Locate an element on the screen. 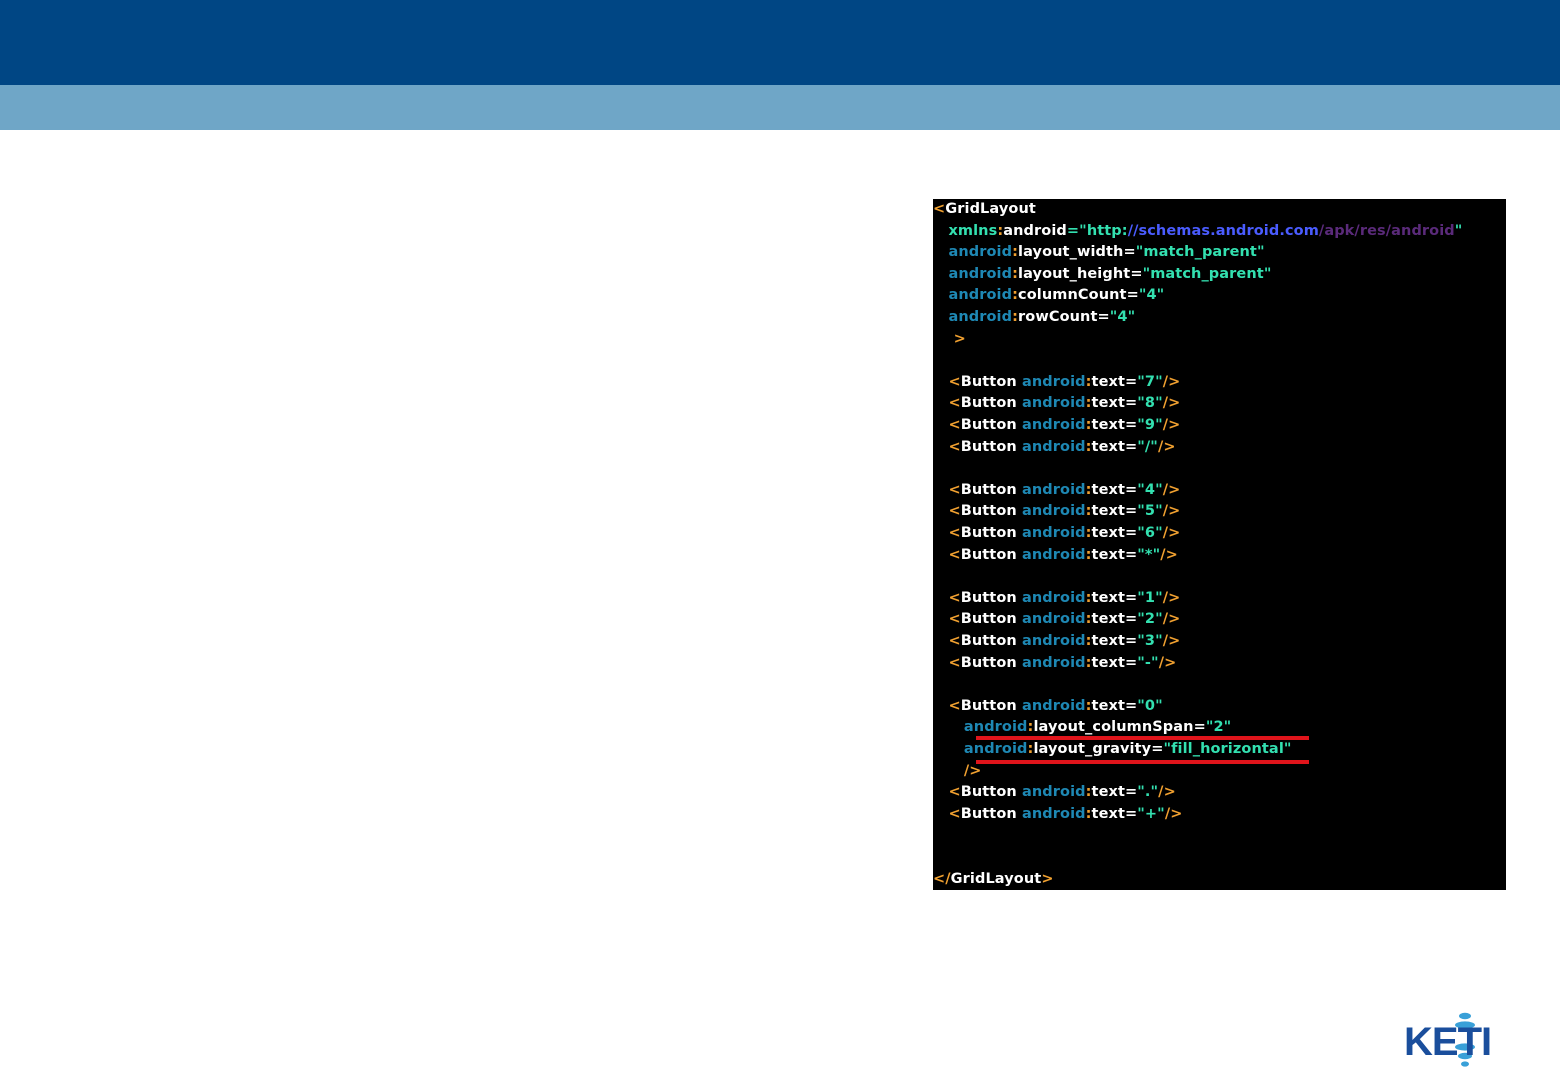  code-line: android:layout_gravity="fill_horizontal" is located at coordinates (1112, 749).